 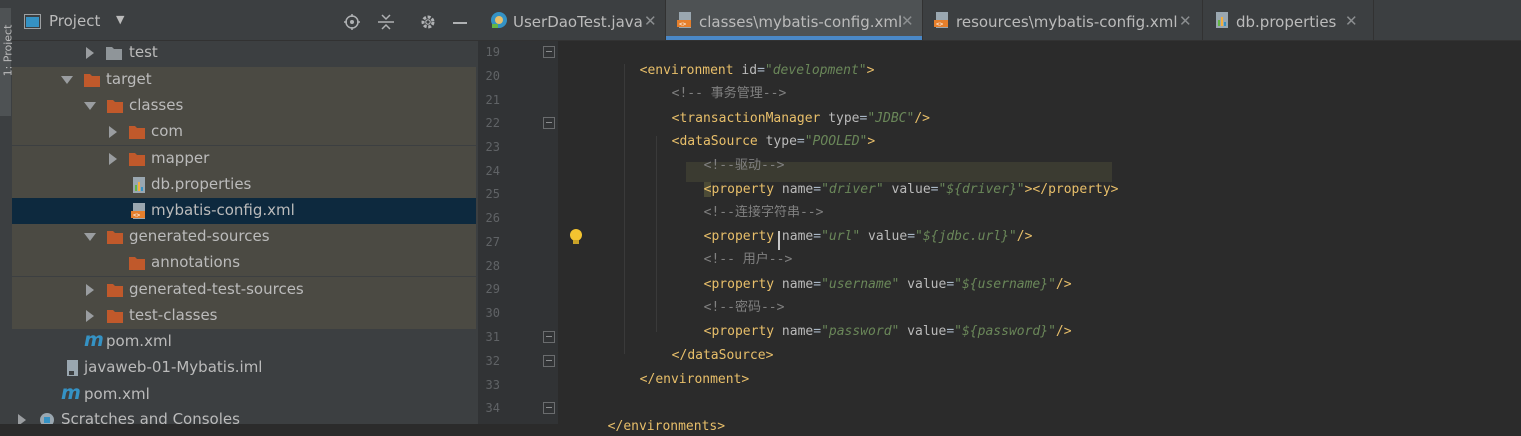 I want to click on collapse-all-icon, so click(x=386, y=22).